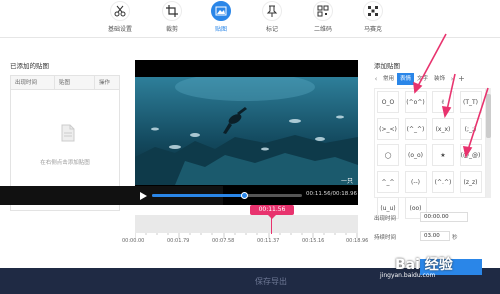  I want to click on sticker-item: ◯, so click(388, 155).